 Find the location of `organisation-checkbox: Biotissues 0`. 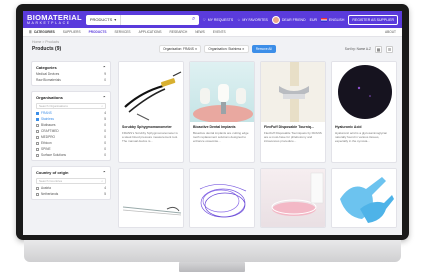

organisation-checkbox: Biotissues 0 is located at coordinates (71, 125).